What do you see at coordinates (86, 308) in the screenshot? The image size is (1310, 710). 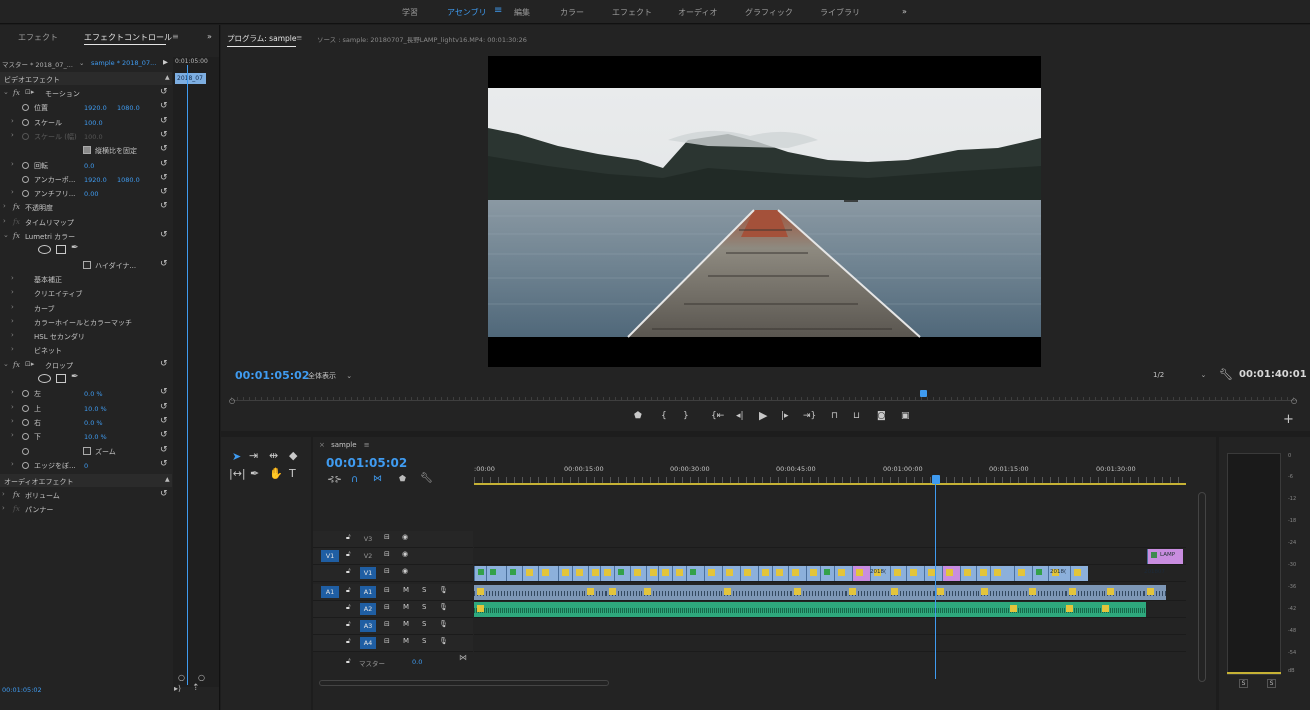 I see `effect-row: › カーブ` at bounding box center [86, 308].